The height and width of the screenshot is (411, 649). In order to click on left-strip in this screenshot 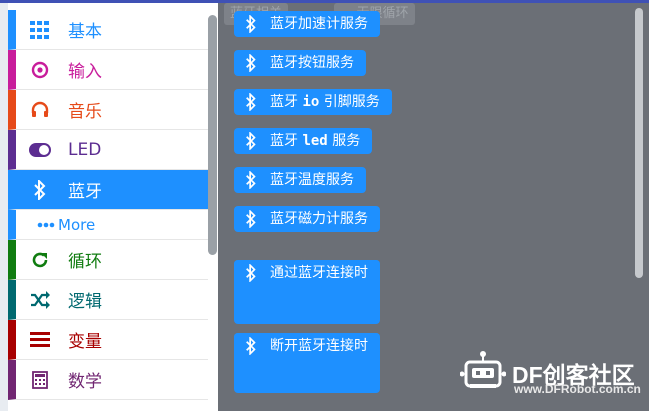, I will do `click(4, 205)`.